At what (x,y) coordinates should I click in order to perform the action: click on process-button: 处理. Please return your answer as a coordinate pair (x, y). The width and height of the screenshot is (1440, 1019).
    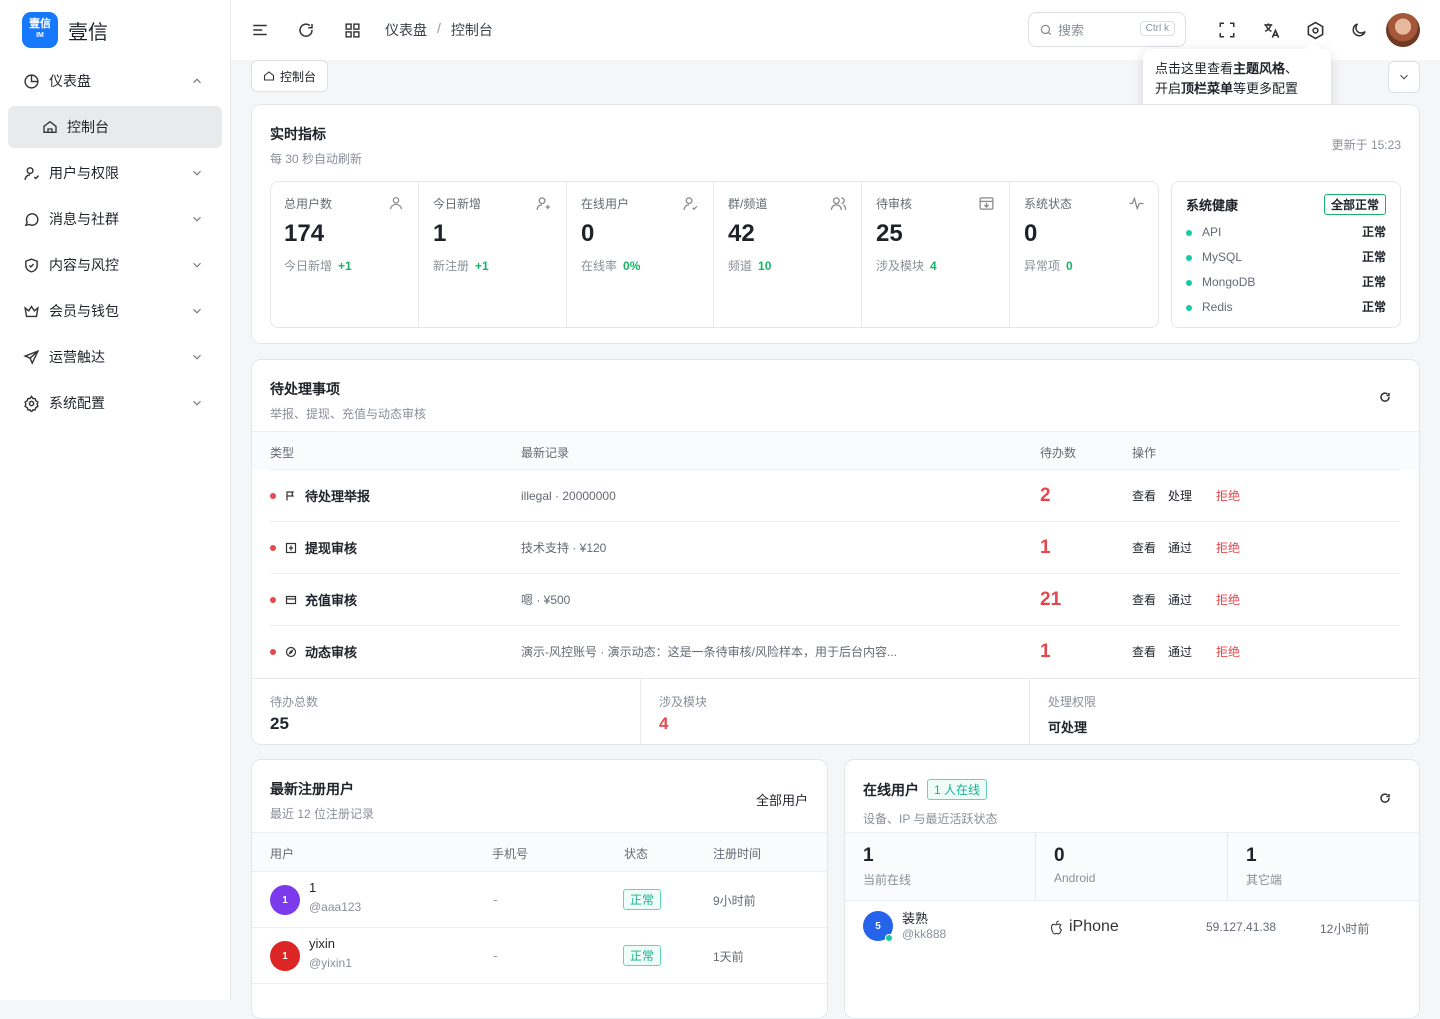
    Looking at the image, I should click on (1180, 495).